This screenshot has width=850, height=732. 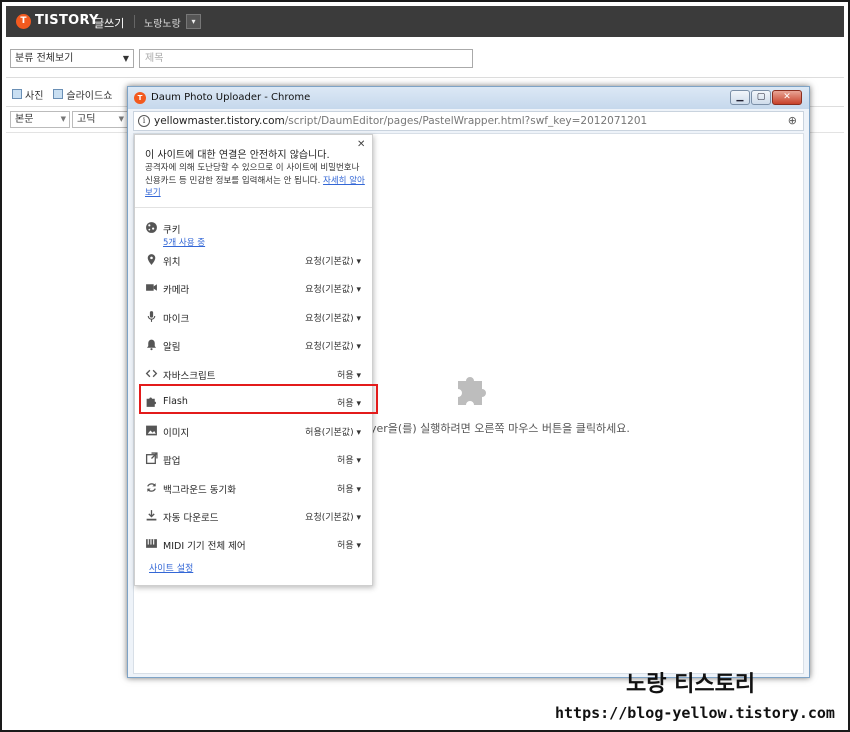 What do you see at coordinates (256, 516) in the screenshot?
I see `permission-row-10: 자동 다운로드 요청(기본값)` at bounding box center [256, 516].